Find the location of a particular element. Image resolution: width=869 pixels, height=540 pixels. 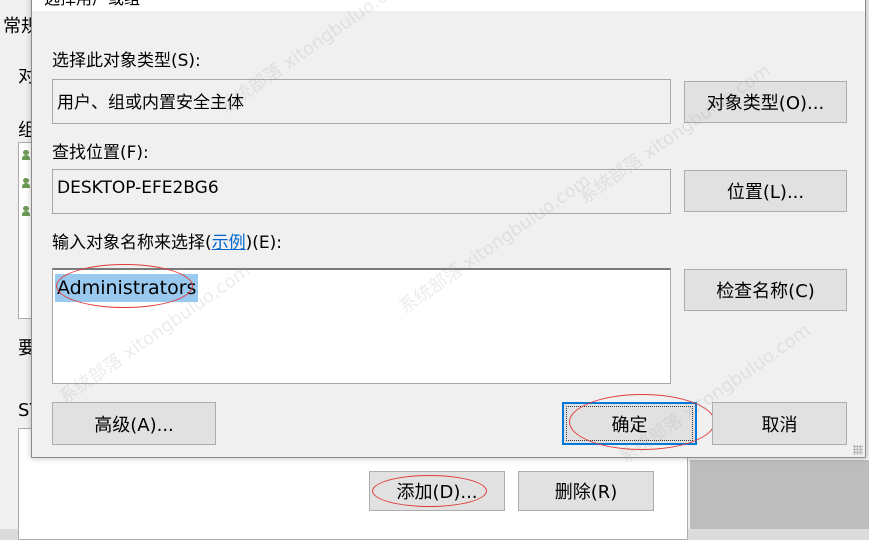

close-icon: ✕ is located at coordinates (846, 3).